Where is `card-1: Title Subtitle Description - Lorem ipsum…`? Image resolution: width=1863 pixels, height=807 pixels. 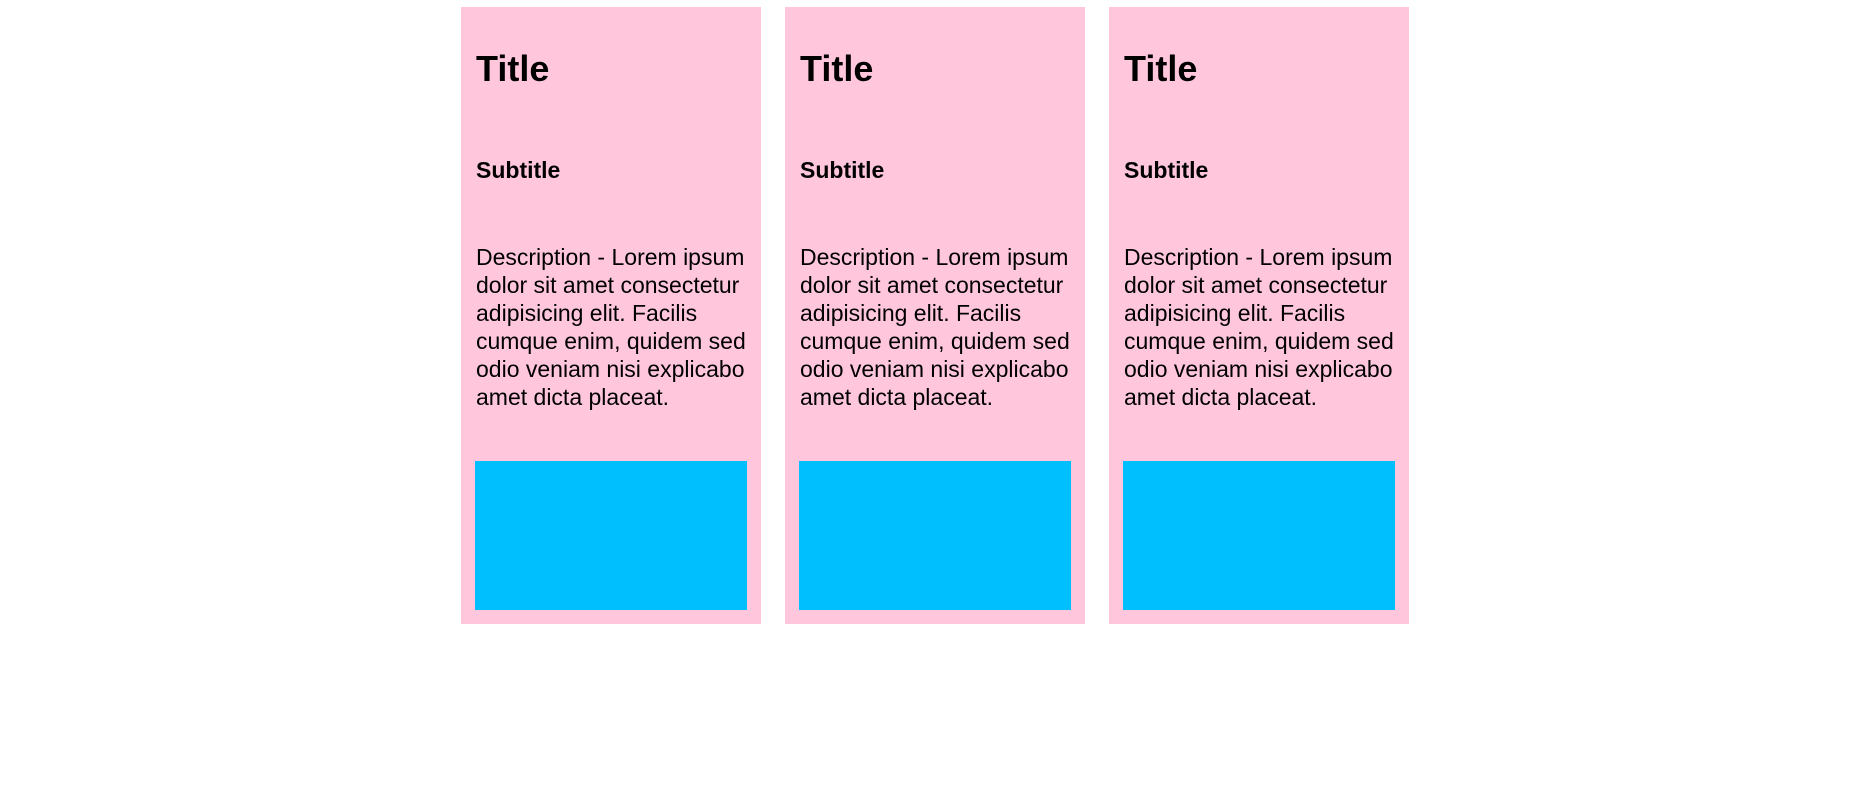
card-1: Title Subtitle Description - Lorem ipsum… is located at coordinates (611, 315).